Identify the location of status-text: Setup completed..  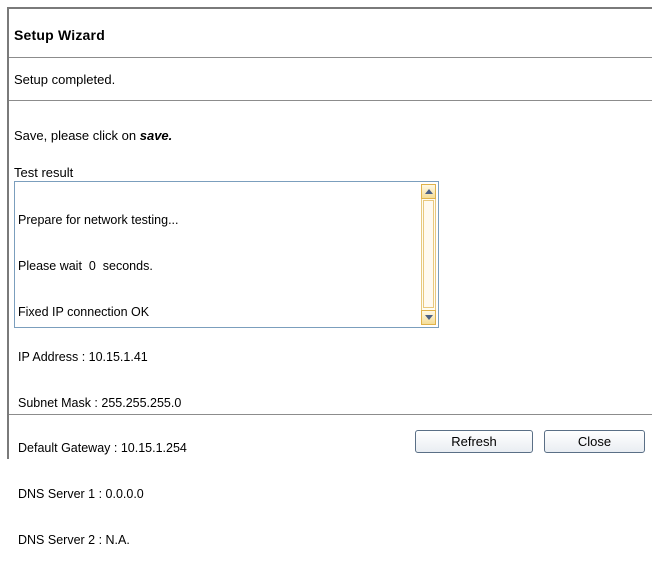
(65, 79).